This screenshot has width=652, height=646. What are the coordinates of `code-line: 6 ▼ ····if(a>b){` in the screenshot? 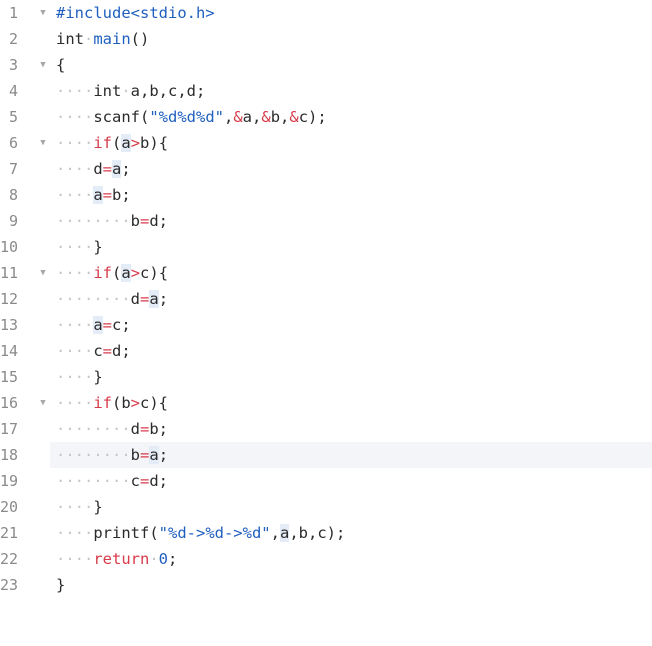 It's located at (326, 143).